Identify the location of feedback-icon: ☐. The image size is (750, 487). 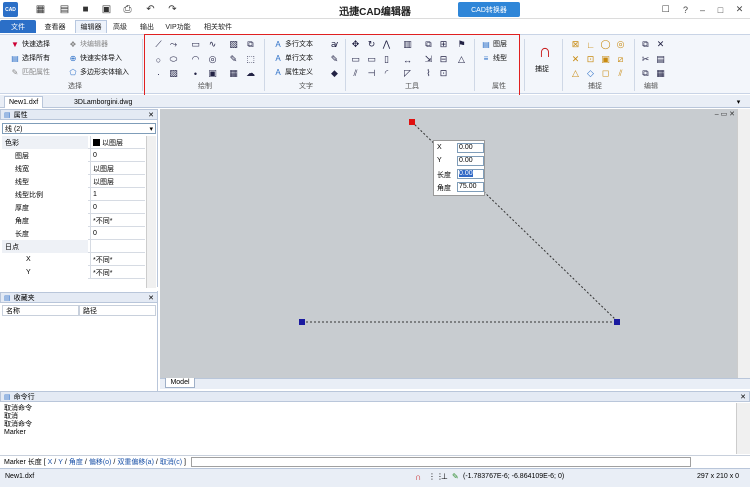
(665, 9).